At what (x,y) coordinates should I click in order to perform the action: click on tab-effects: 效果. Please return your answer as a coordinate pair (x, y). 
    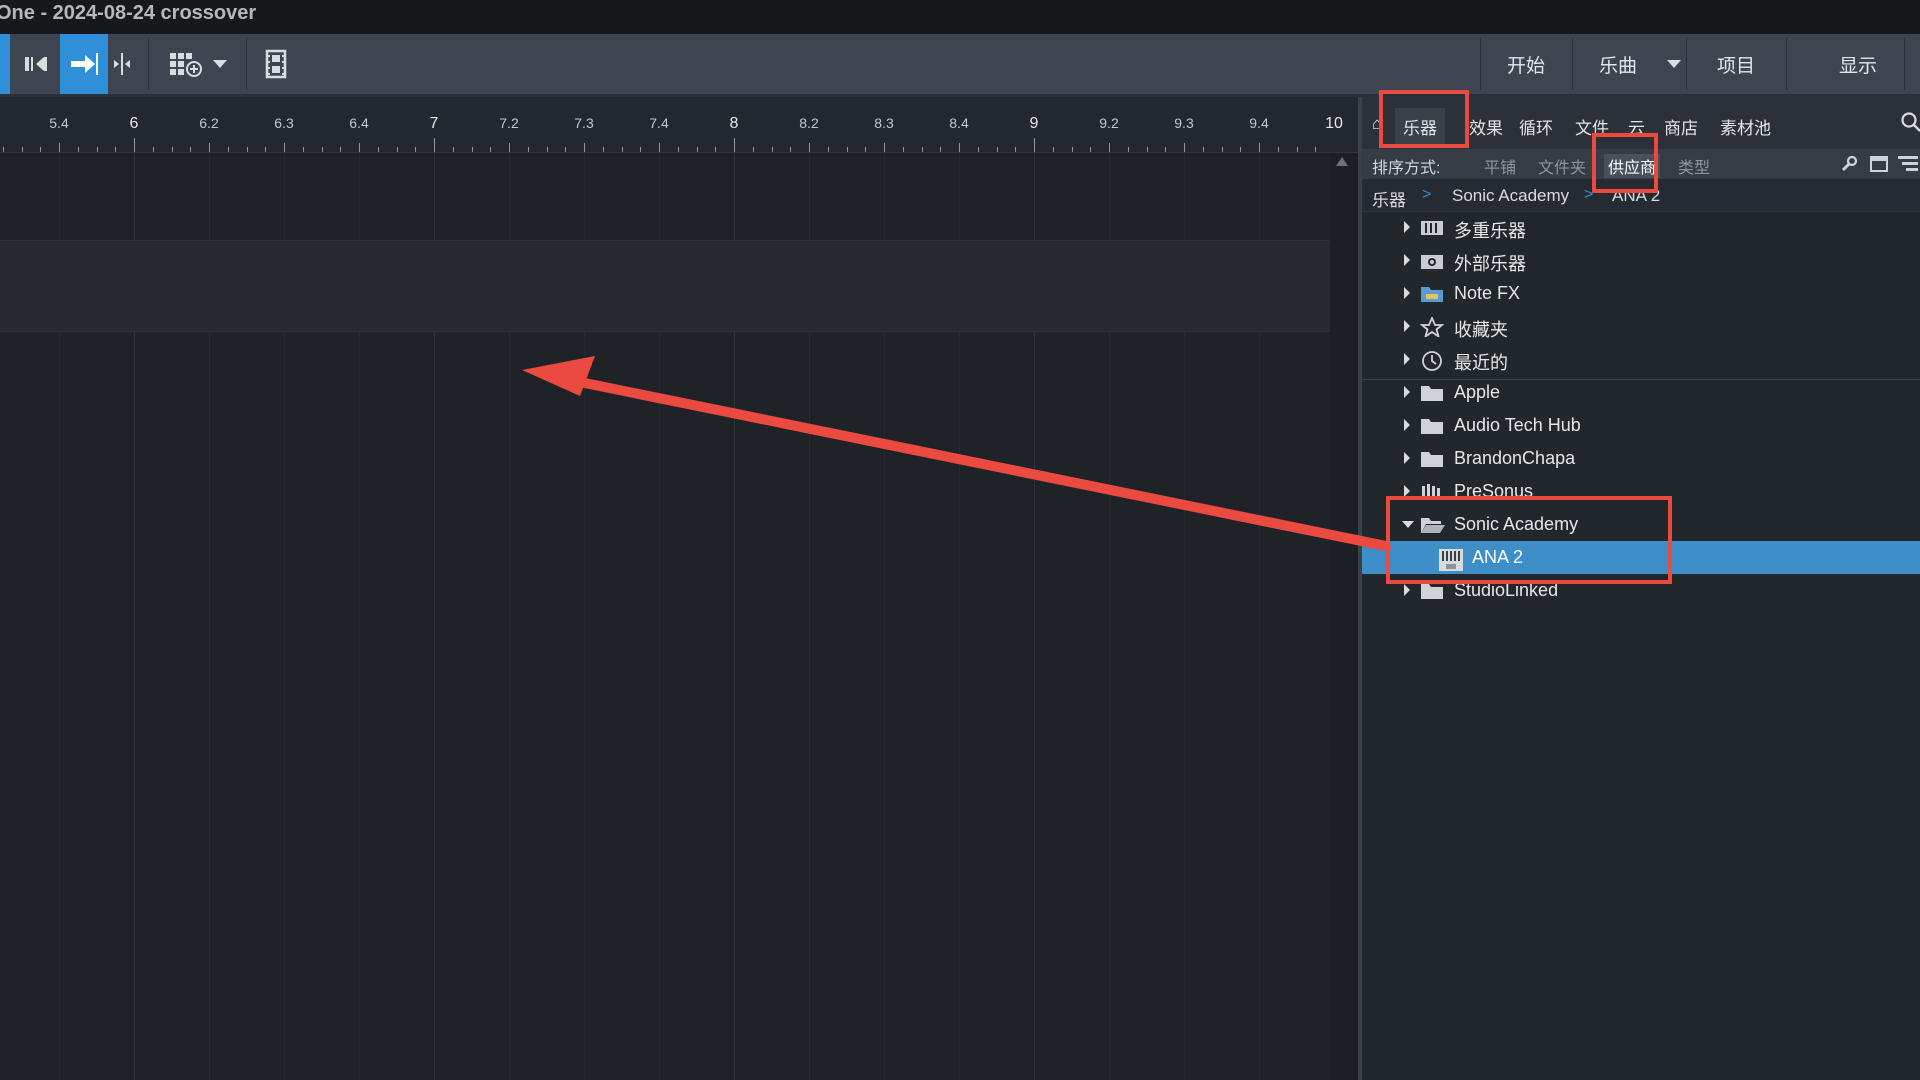
    Looking at the image, I should click on (1486, 126).